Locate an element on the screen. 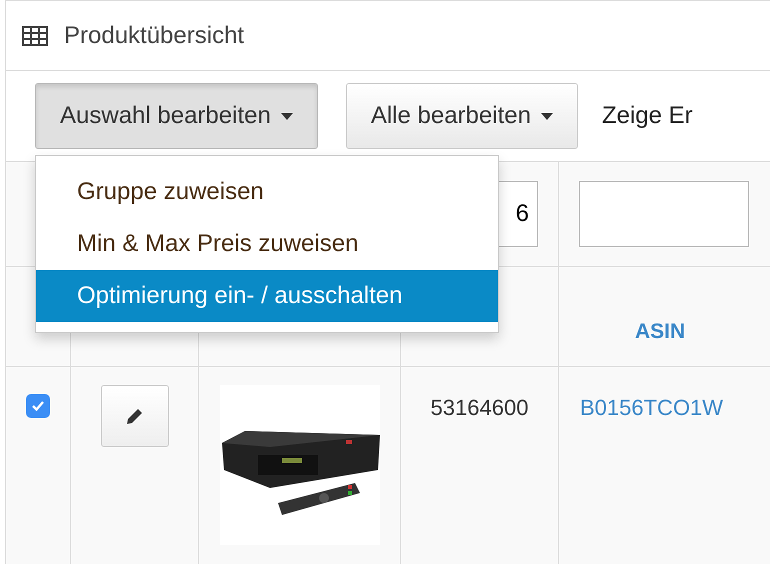 The image size is (770, 564). row-checkbox is located at coordinates (38, 406).